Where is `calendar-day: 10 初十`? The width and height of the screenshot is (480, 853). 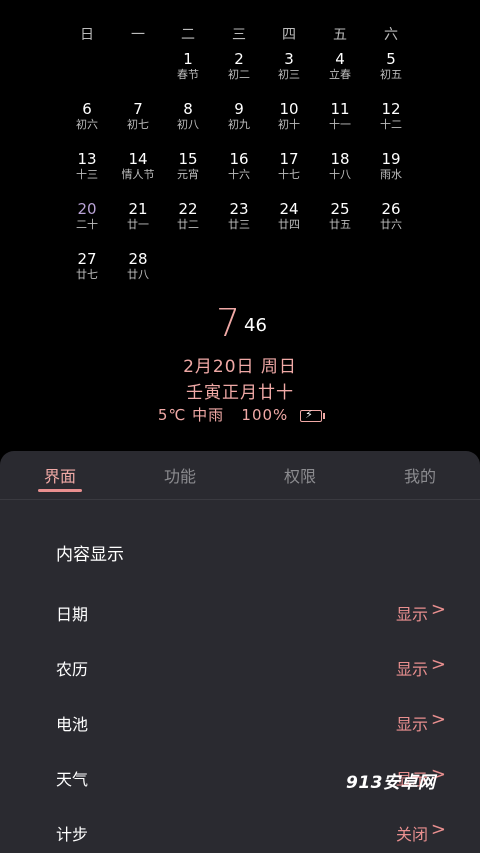
calendar-day: 10 初十 is located at coordinates (289, 116).